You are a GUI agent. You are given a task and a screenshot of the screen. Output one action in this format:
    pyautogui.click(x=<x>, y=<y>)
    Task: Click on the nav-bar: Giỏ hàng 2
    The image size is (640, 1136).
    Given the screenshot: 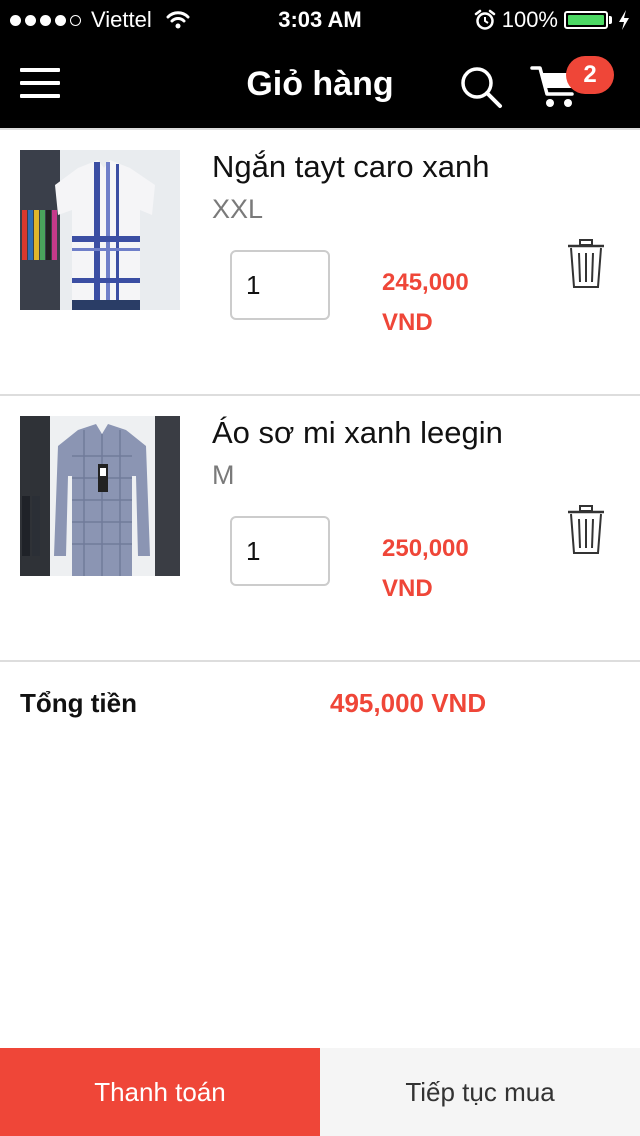 What is the action you would take?
    pyautogui.click(x=320, y=84)
    